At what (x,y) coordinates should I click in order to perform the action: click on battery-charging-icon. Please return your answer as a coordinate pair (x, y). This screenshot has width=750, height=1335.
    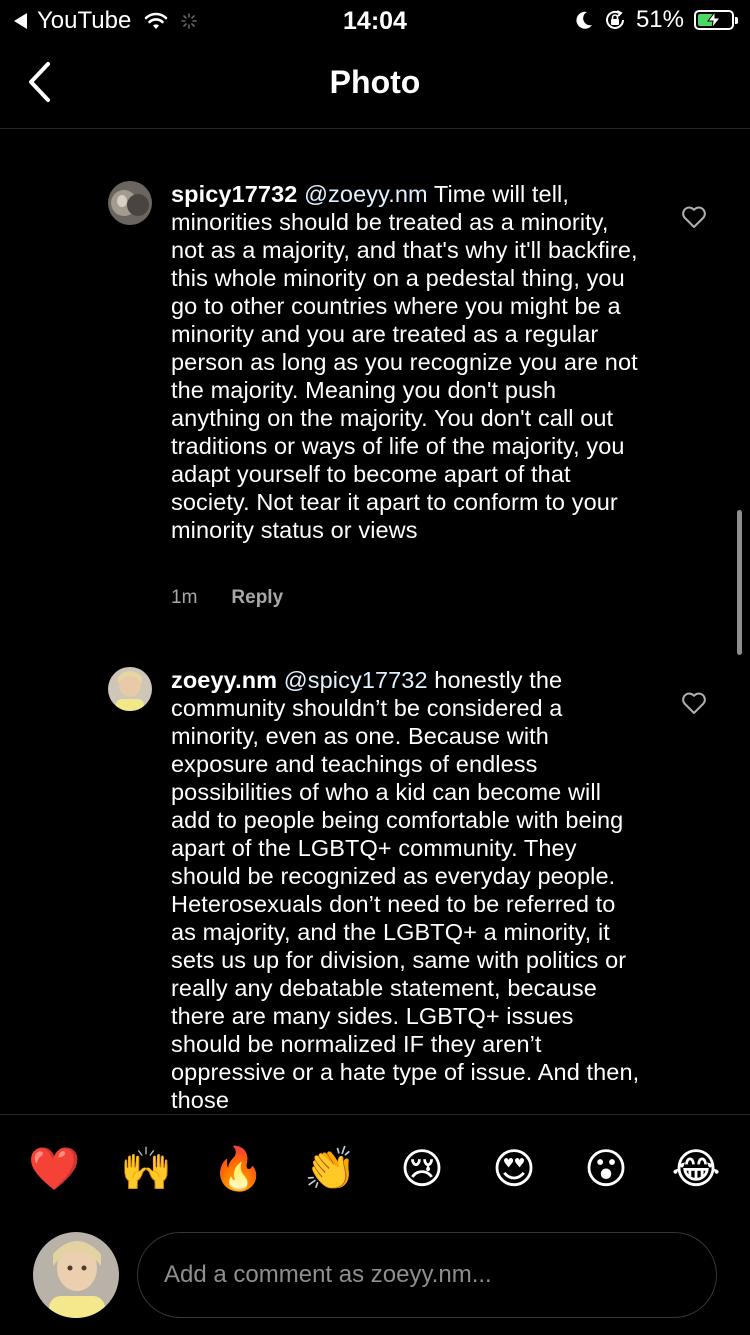
    Looking at the image, I should click on (716, 20).